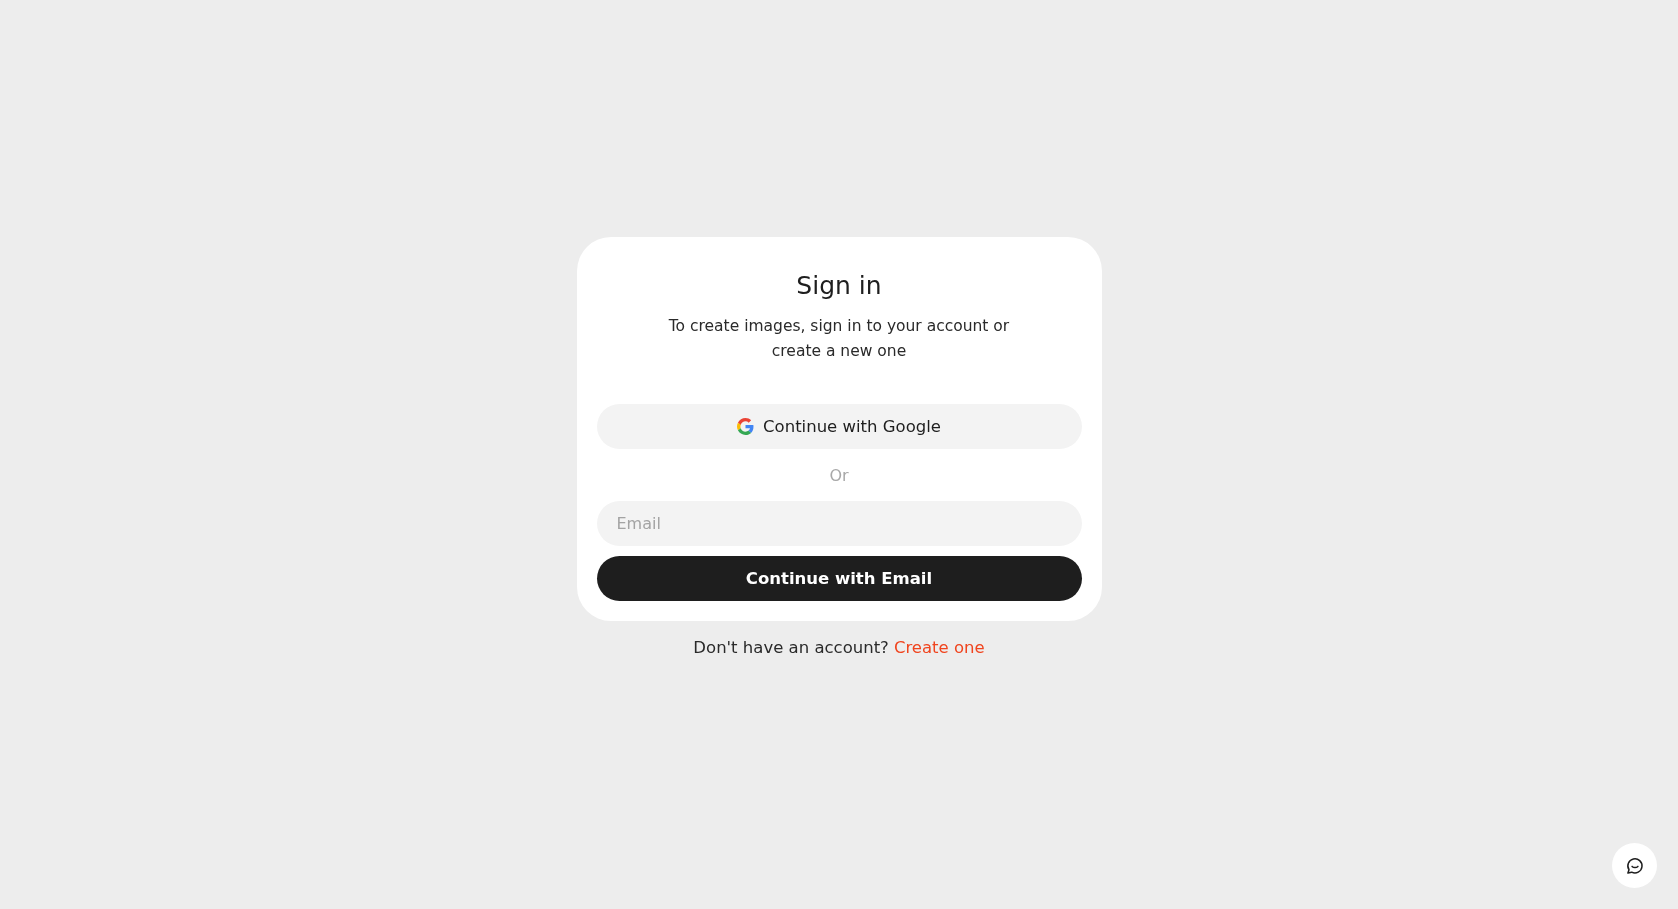  What do you see at coordinates (839, 578) in the screenshot?
I see `email-sign-in-button: Continue with Email` at bounding box center [839, 578].